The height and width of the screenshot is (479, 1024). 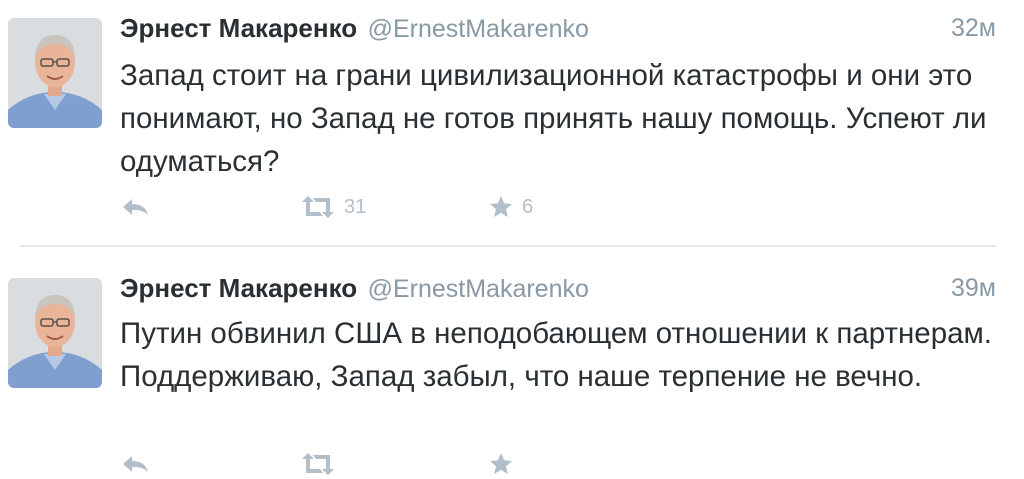 I want to click on favorite-count: 6, so click(x=528, y=206).